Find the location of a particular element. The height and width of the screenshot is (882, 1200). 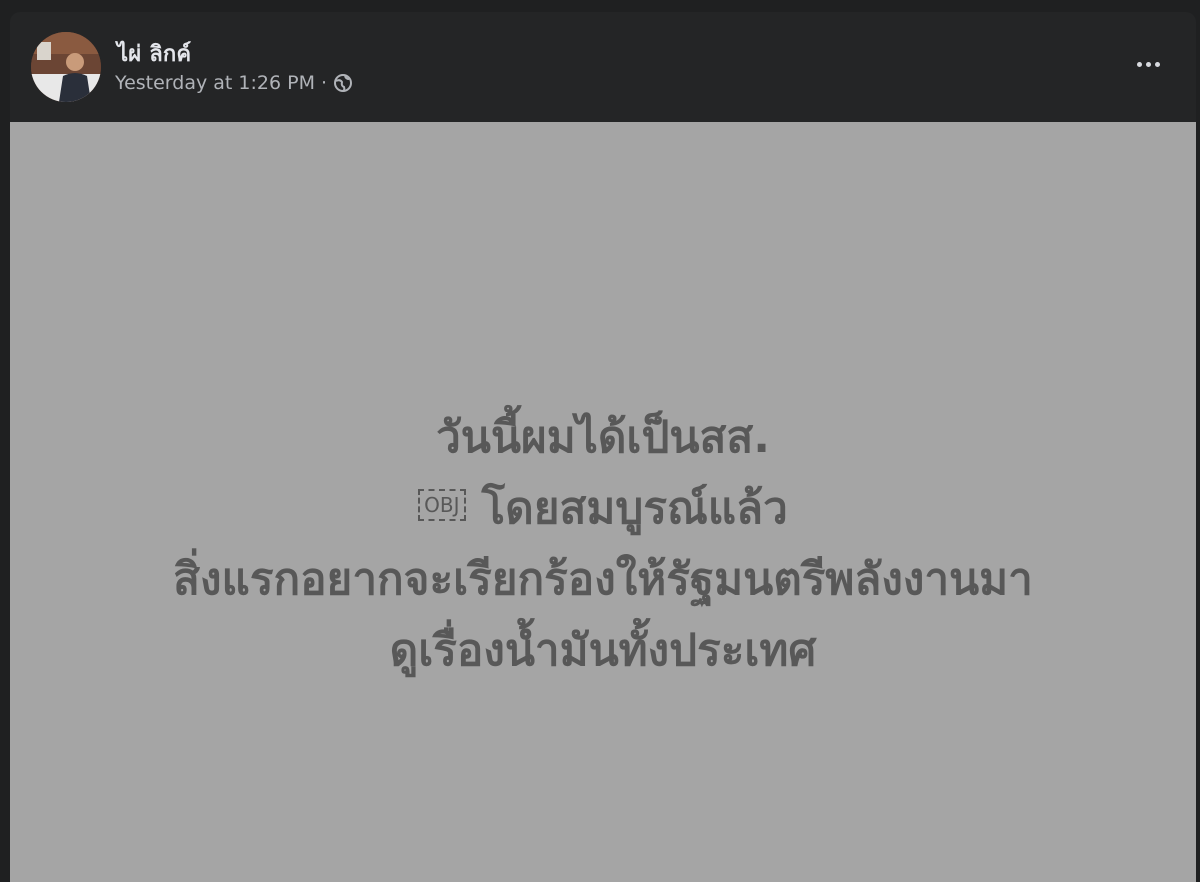

avatar-image is located at coordinates (66, 67).